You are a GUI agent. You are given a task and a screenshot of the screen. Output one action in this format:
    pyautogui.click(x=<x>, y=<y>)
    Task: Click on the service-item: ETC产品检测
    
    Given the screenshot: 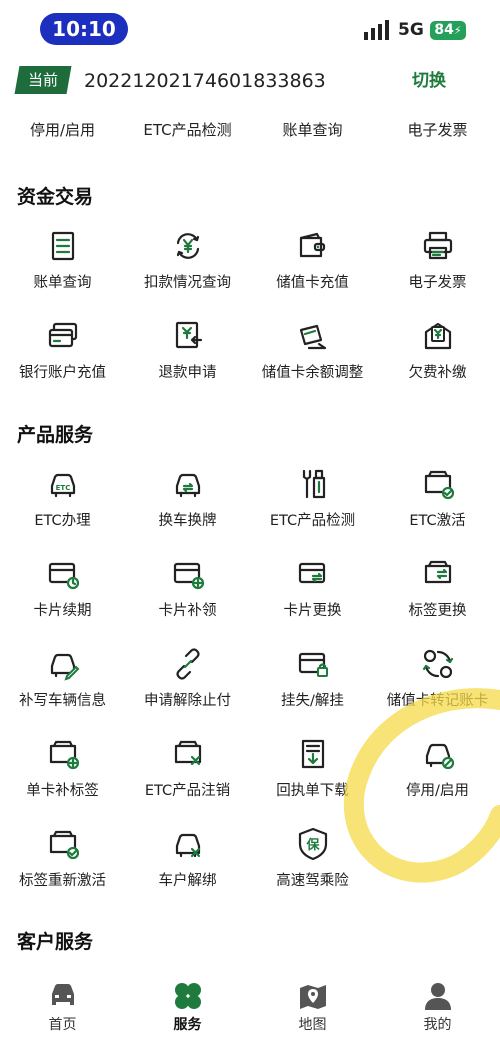 What is the action you would take?
    pyautogui.click(x=312, y=505)
    